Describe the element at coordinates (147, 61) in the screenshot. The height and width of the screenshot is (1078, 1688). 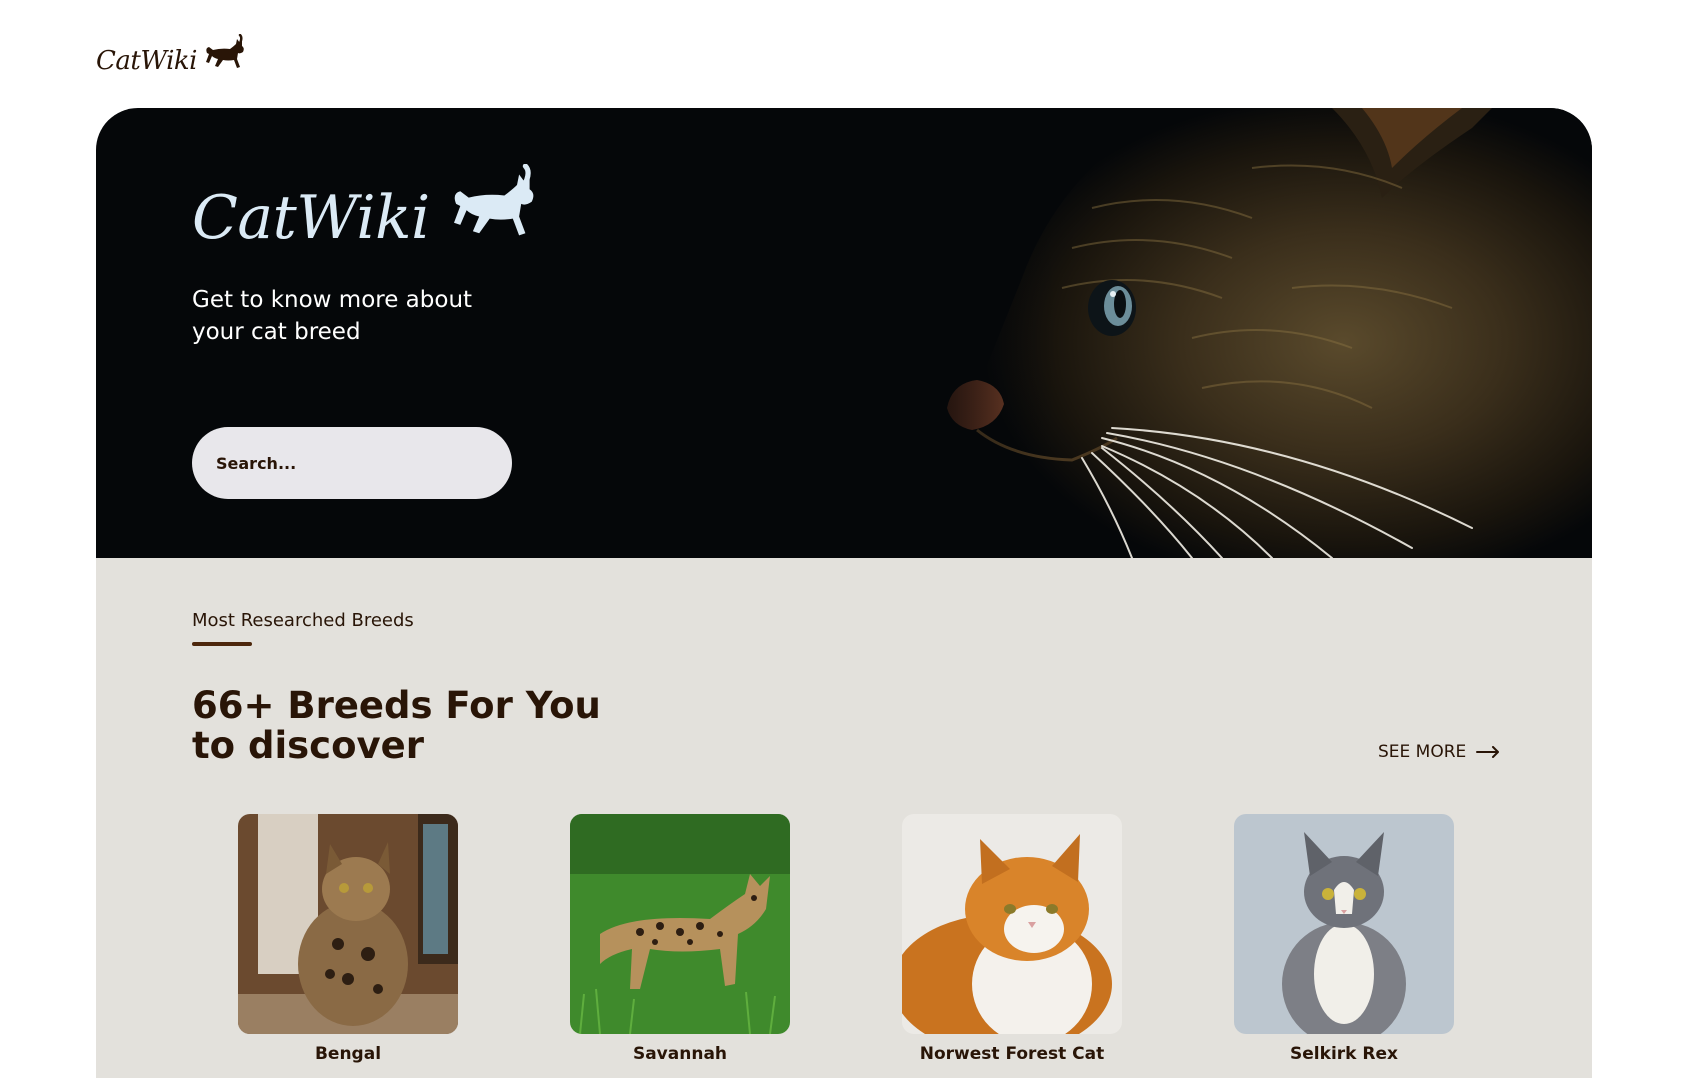
I see `logo-wordmark: CatWiki` at that location.